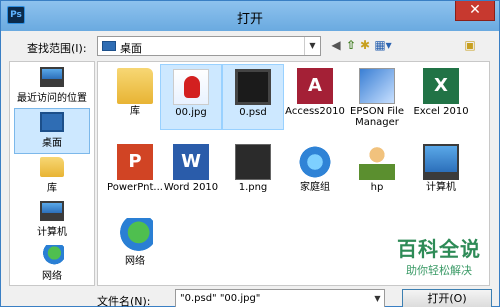  What do you see at coordinates (249, 19) in the screenshot?
I see `dialog-title: 打开` at bounding box center [249, 19].